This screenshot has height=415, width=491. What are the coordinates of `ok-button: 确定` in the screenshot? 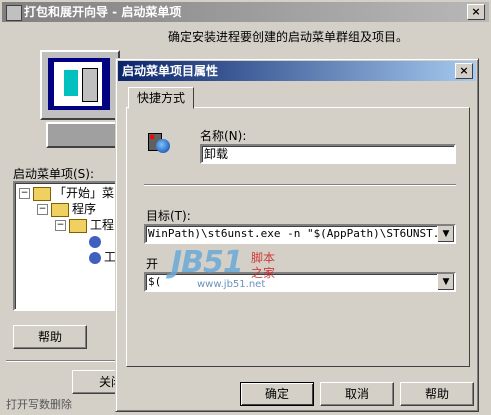 It's located at (277, 394).